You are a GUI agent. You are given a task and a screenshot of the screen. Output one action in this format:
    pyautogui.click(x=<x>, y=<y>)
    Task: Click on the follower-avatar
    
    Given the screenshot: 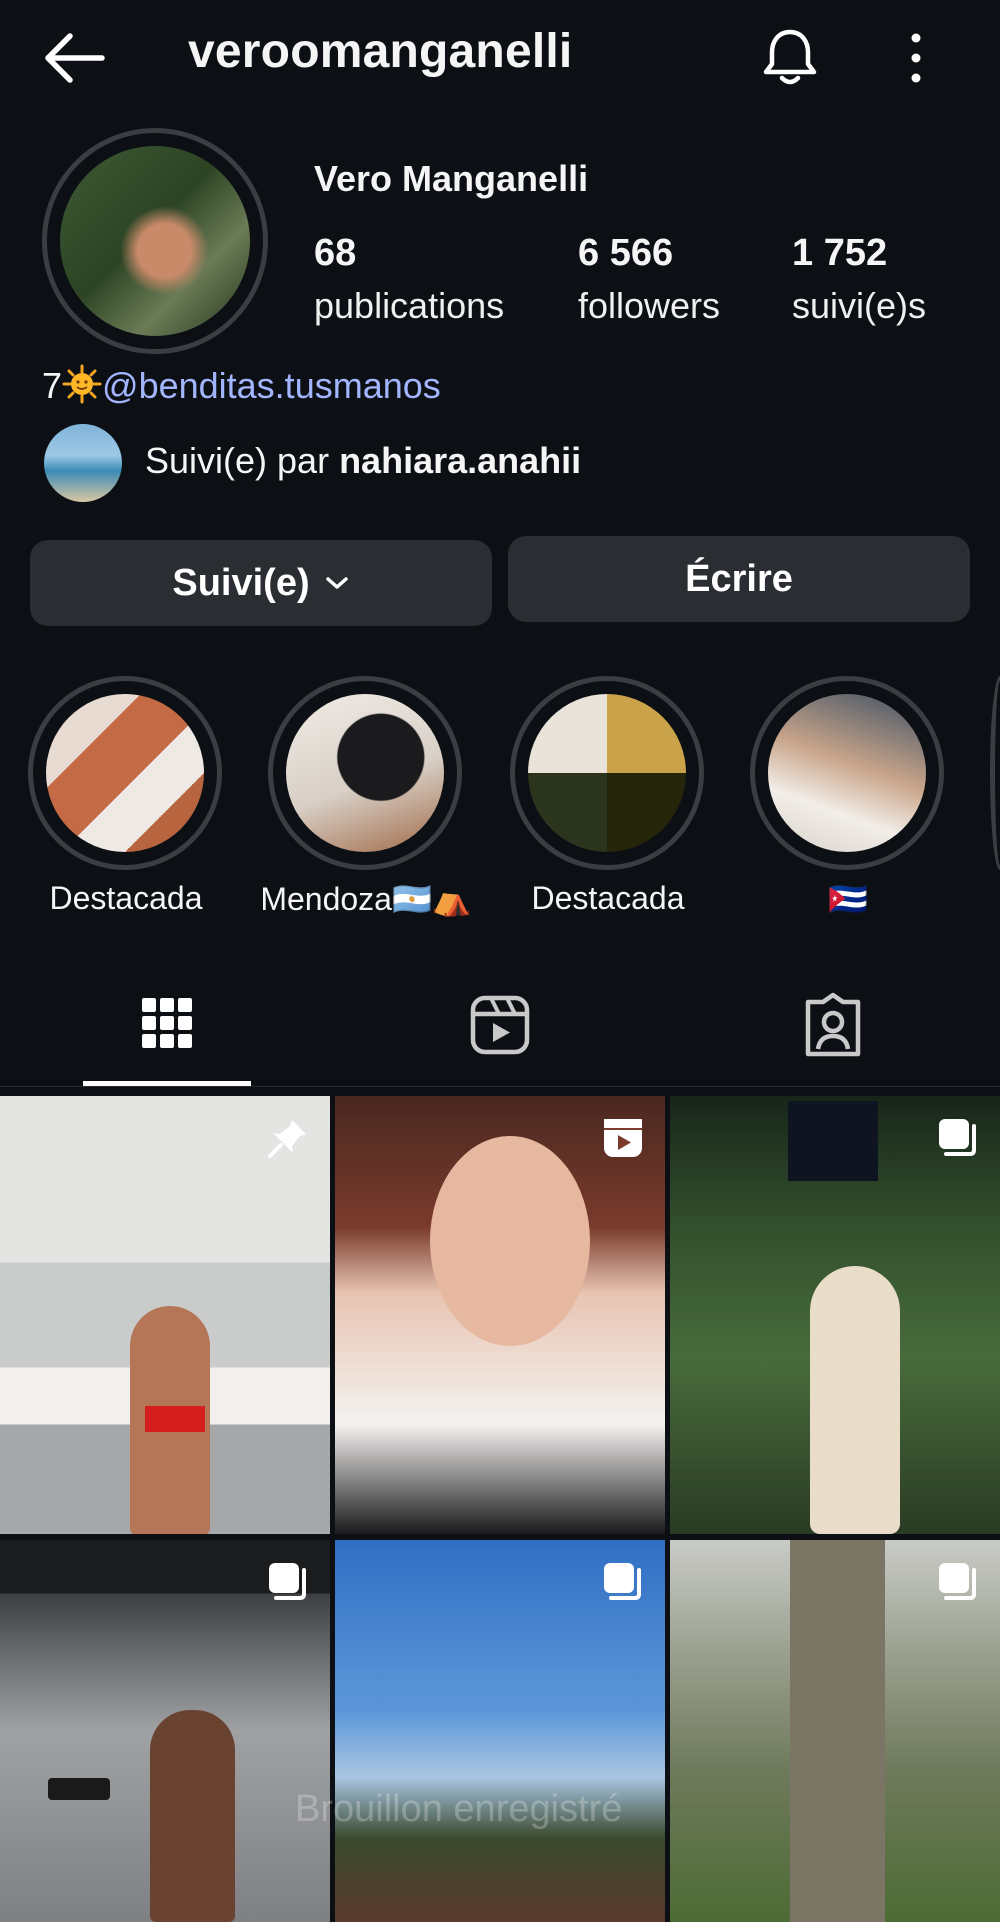 What is the action you would take?
    pyautogui.click(x=83, y=463)
    